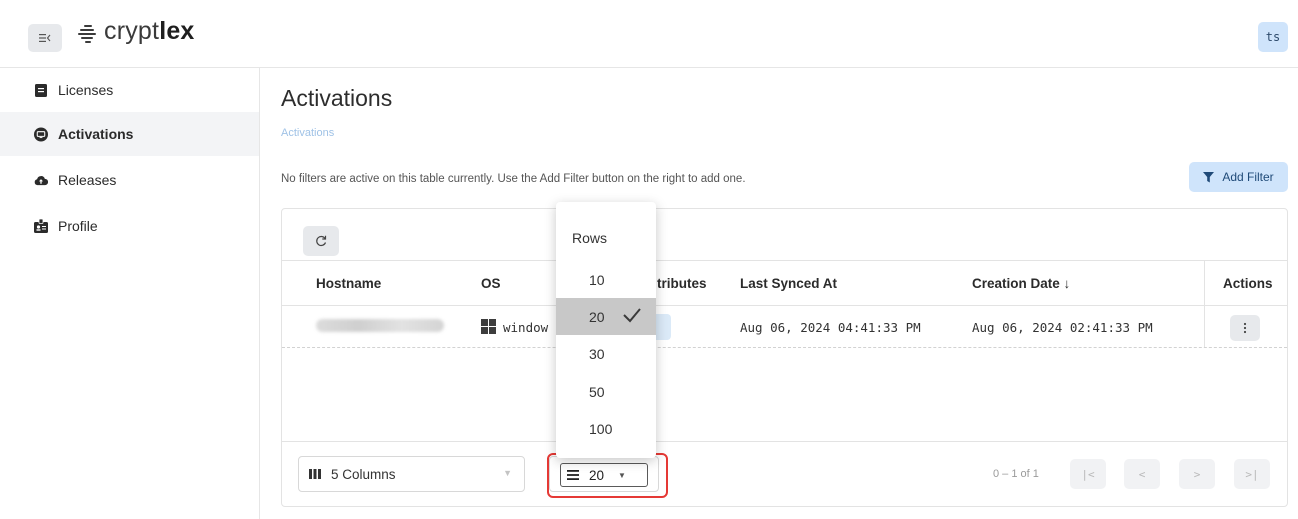 This screenshot has width=1298, height=519. I want to click on last-synced-cell: Aug 06, 2024 04:41:33 PM, so click(830, 327).